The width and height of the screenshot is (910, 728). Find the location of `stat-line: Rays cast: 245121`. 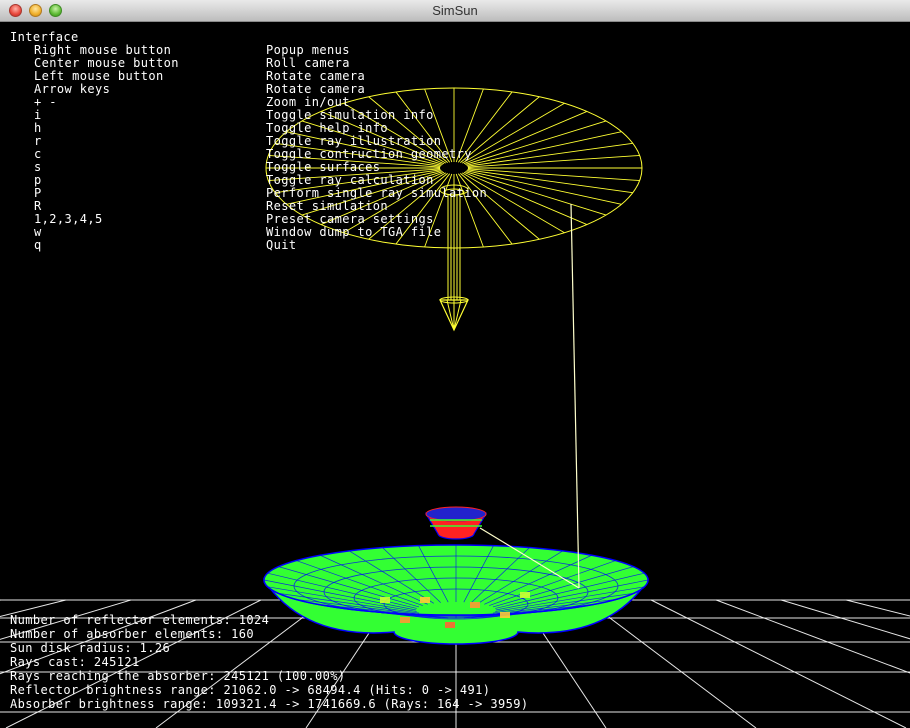

stat-line: Rays cast: 245121 is located at coordinates (75, 662).